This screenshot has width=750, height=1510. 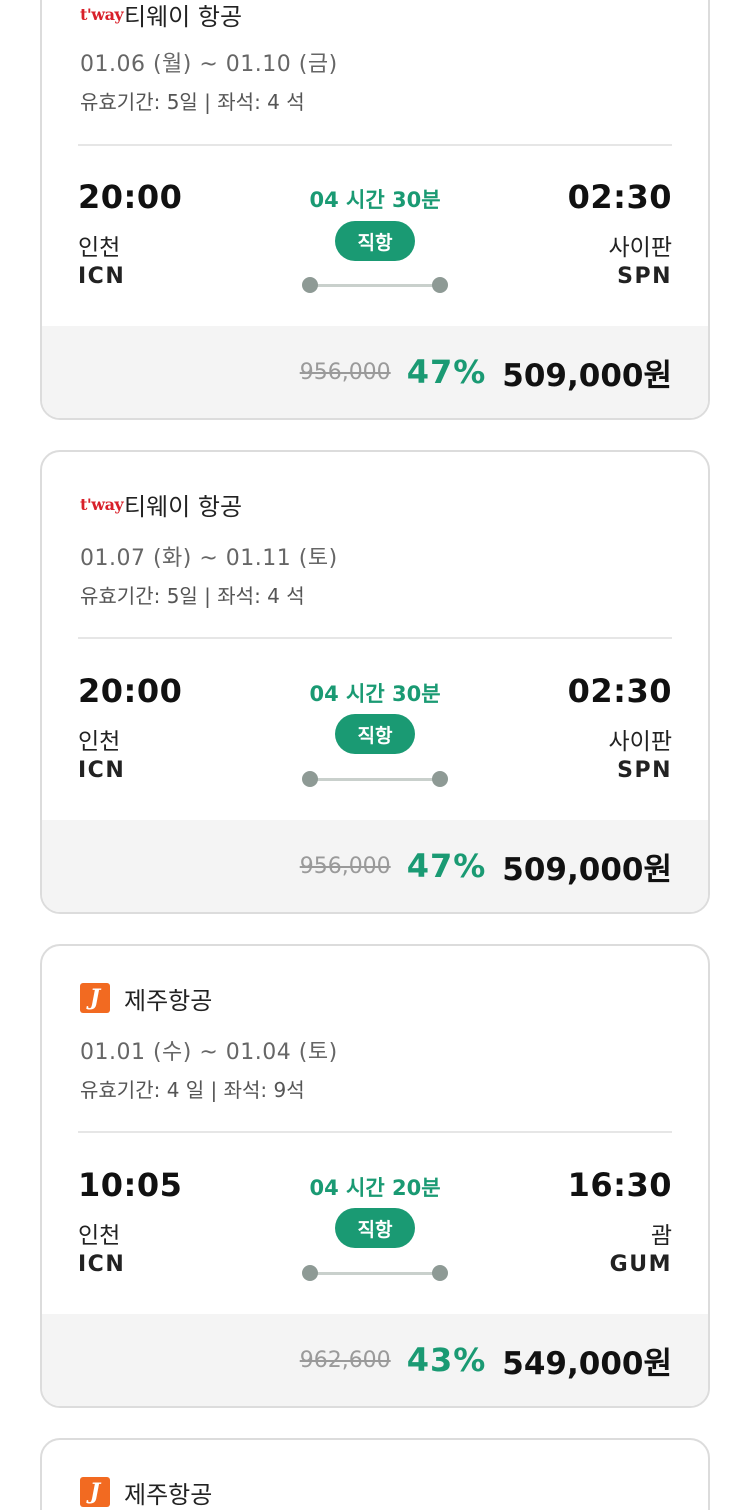 What do you see at coordinates (192, 1090) in the screenshot?
I see `validity-seats: 유효기간: 4 일 | 좌석: 9석` at bounding box center [192, 1090].